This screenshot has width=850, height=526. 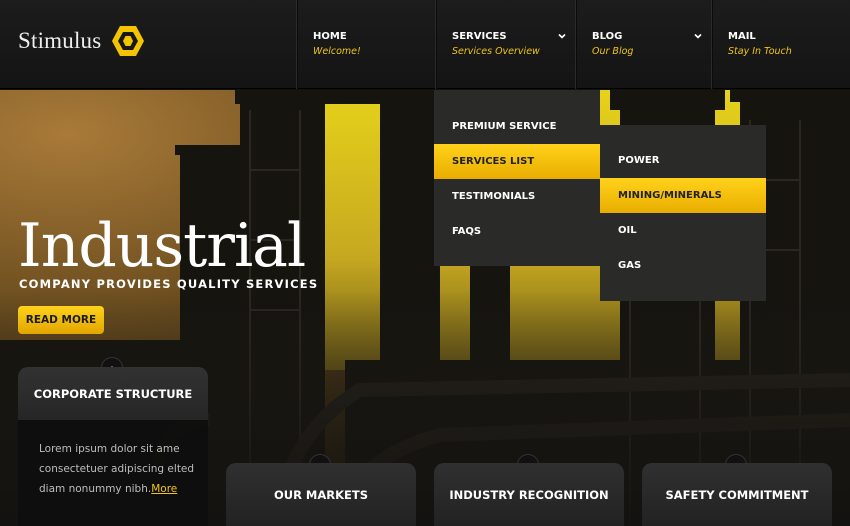 I want to click on nav-label: MAIL, so click(x=742, y=36).